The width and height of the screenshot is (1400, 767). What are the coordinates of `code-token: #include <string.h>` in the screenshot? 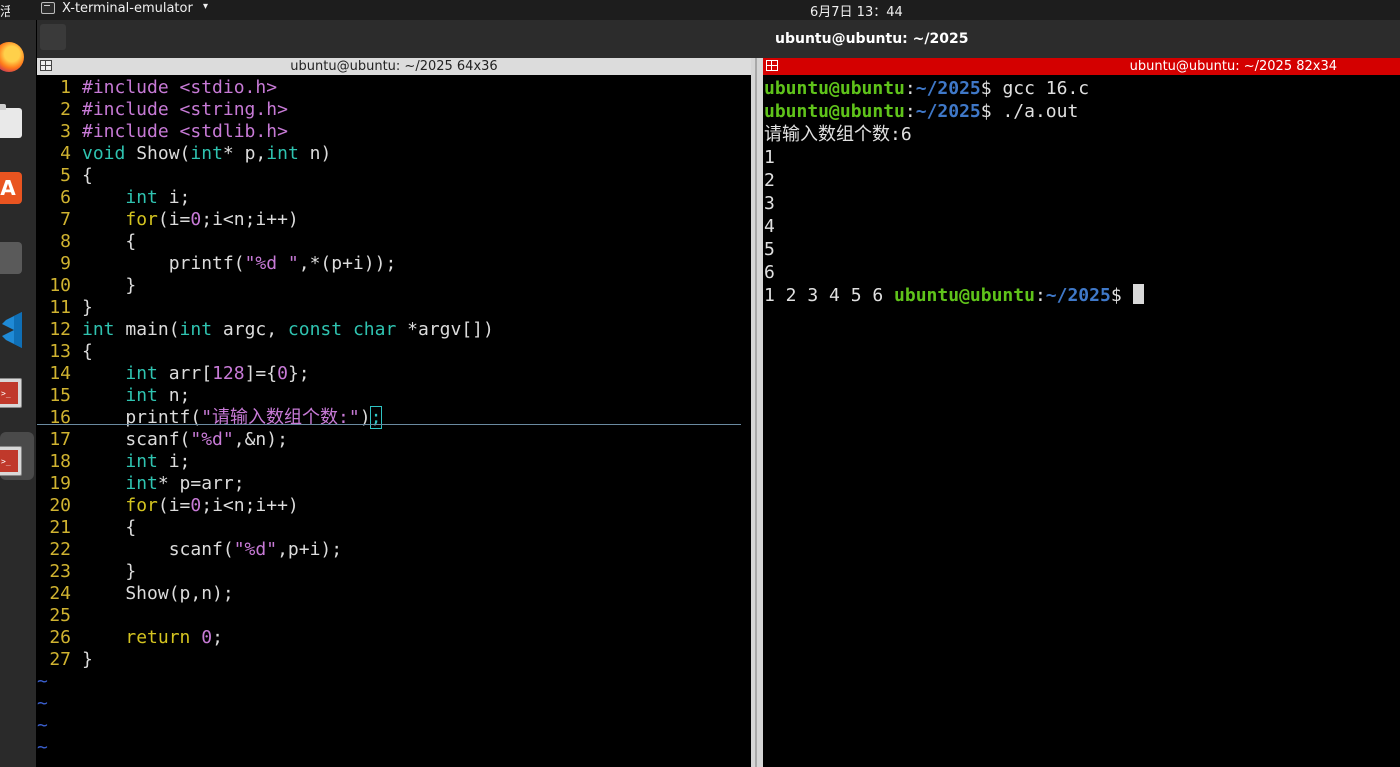 It's located at (185, 109).